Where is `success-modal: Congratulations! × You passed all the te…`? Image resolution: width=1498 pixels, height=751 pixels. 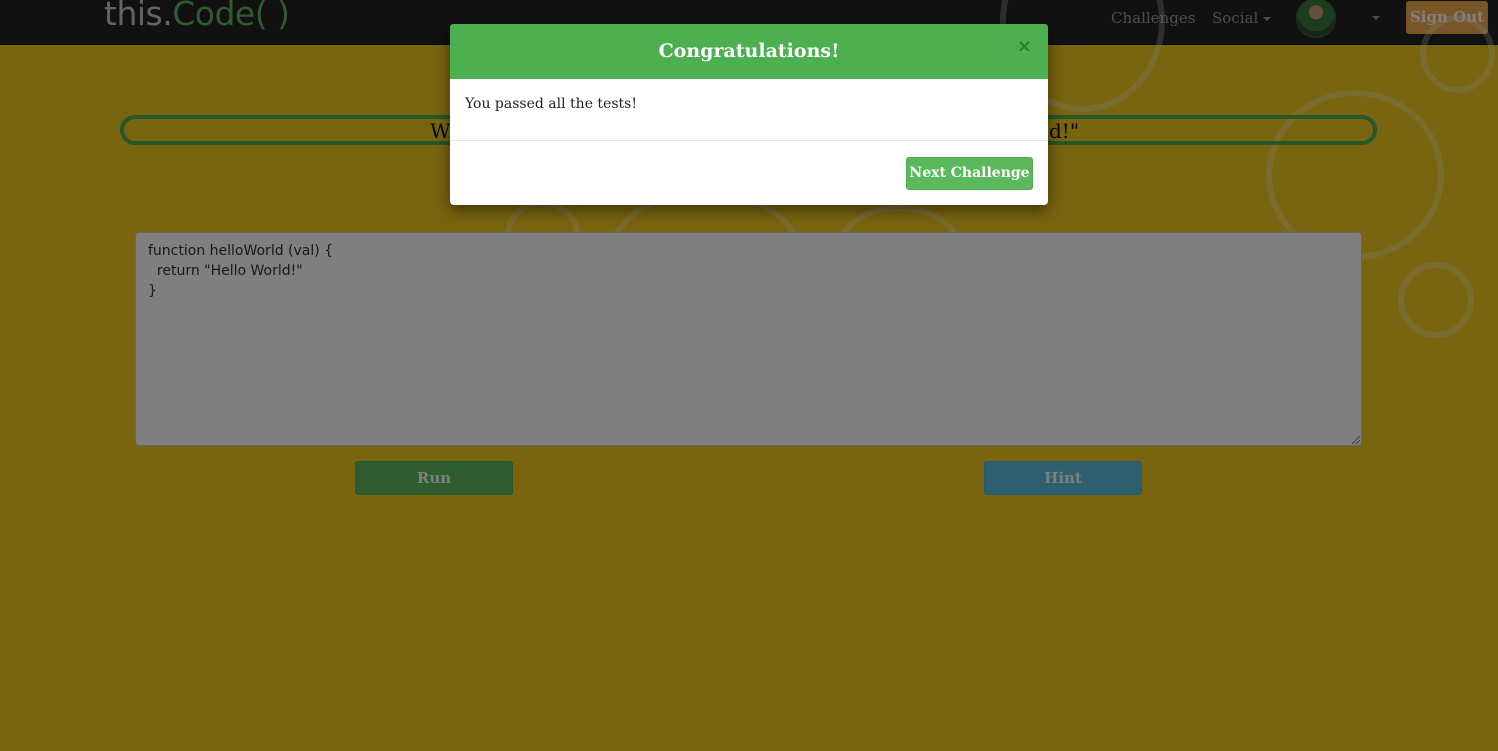 success-modal: Congratulations! × You passed all the te… is located at coordinates (749, 114).